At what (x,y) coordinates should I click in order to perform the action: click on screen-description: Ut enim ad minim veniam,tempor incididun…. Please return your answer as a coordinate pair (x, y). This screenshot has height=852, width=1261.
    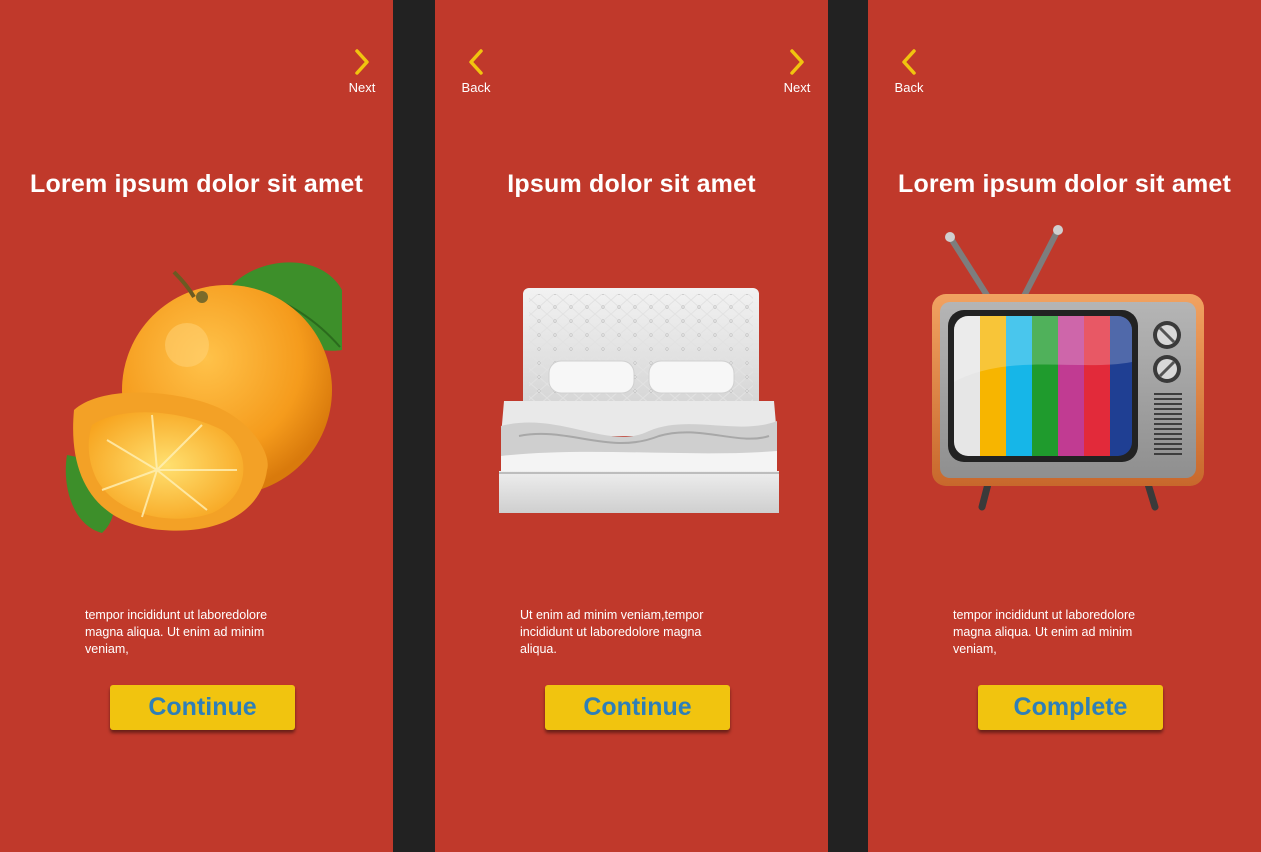
    Looking at the image, I should click on (612, 632).